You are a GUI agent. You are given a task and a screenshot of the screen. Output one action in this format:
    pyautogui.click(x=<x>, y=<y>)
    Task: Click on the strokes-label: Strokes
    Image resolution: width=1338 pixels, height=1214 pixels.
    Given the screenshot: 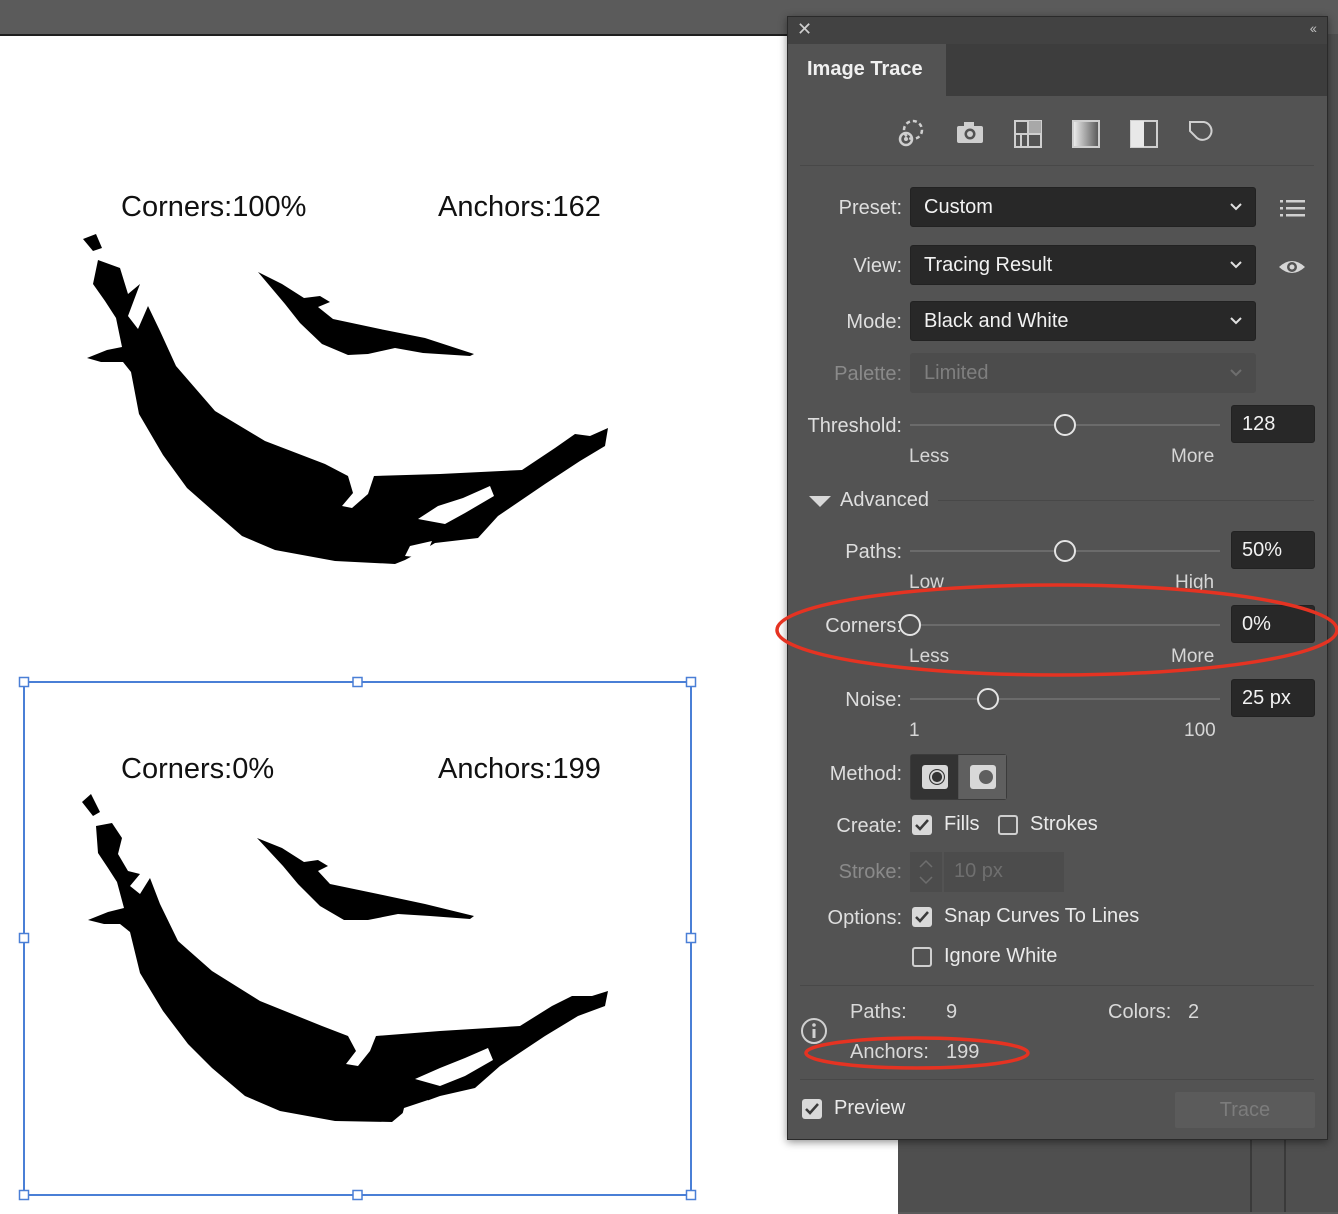 What is the action you would take?
    pyautogui.click(x=1064, y=824)
    